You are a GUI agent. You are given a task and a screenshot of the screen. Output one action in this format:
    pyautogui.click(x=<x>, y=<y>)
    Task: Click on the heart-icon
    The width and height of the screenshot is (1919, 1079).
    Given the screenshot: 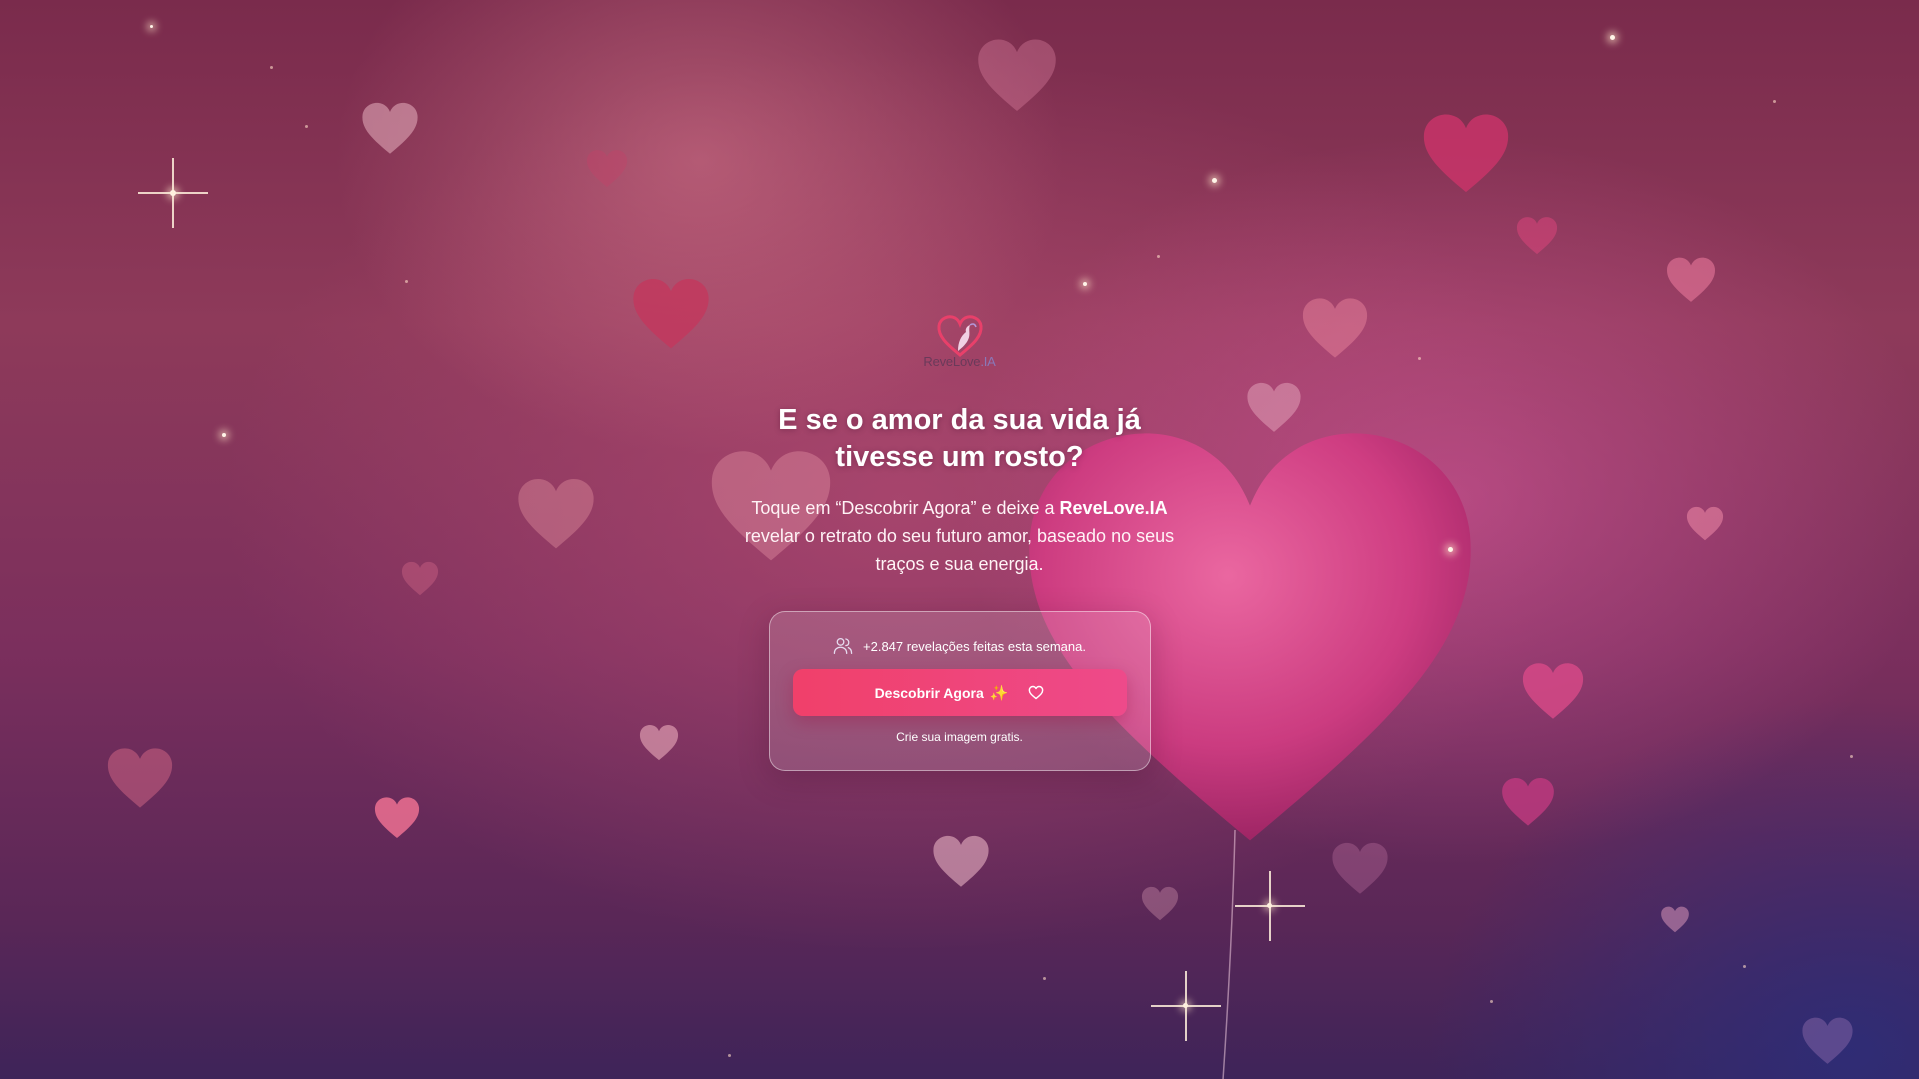 What is the action you would take?
    pyautogui.click(x=1036, y=692)
    